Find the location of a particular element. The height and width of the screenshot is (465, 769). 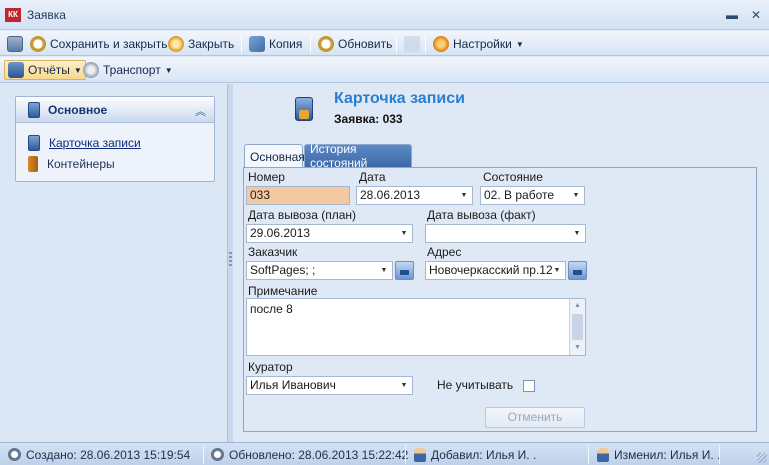

status-modified-by: Изменил: Илья И. . is located at coordinates (658, 454).